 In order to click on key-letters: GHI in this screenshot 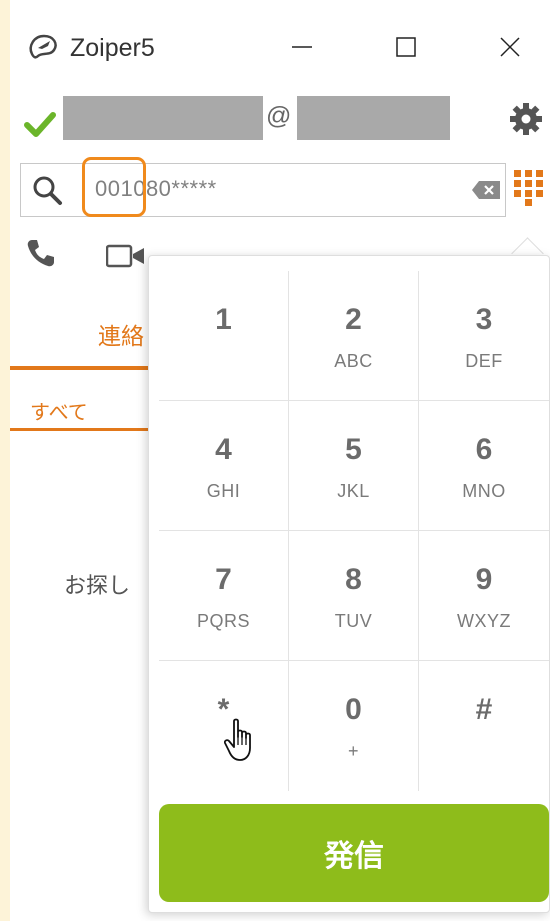, I will do `click(223, 491)`.